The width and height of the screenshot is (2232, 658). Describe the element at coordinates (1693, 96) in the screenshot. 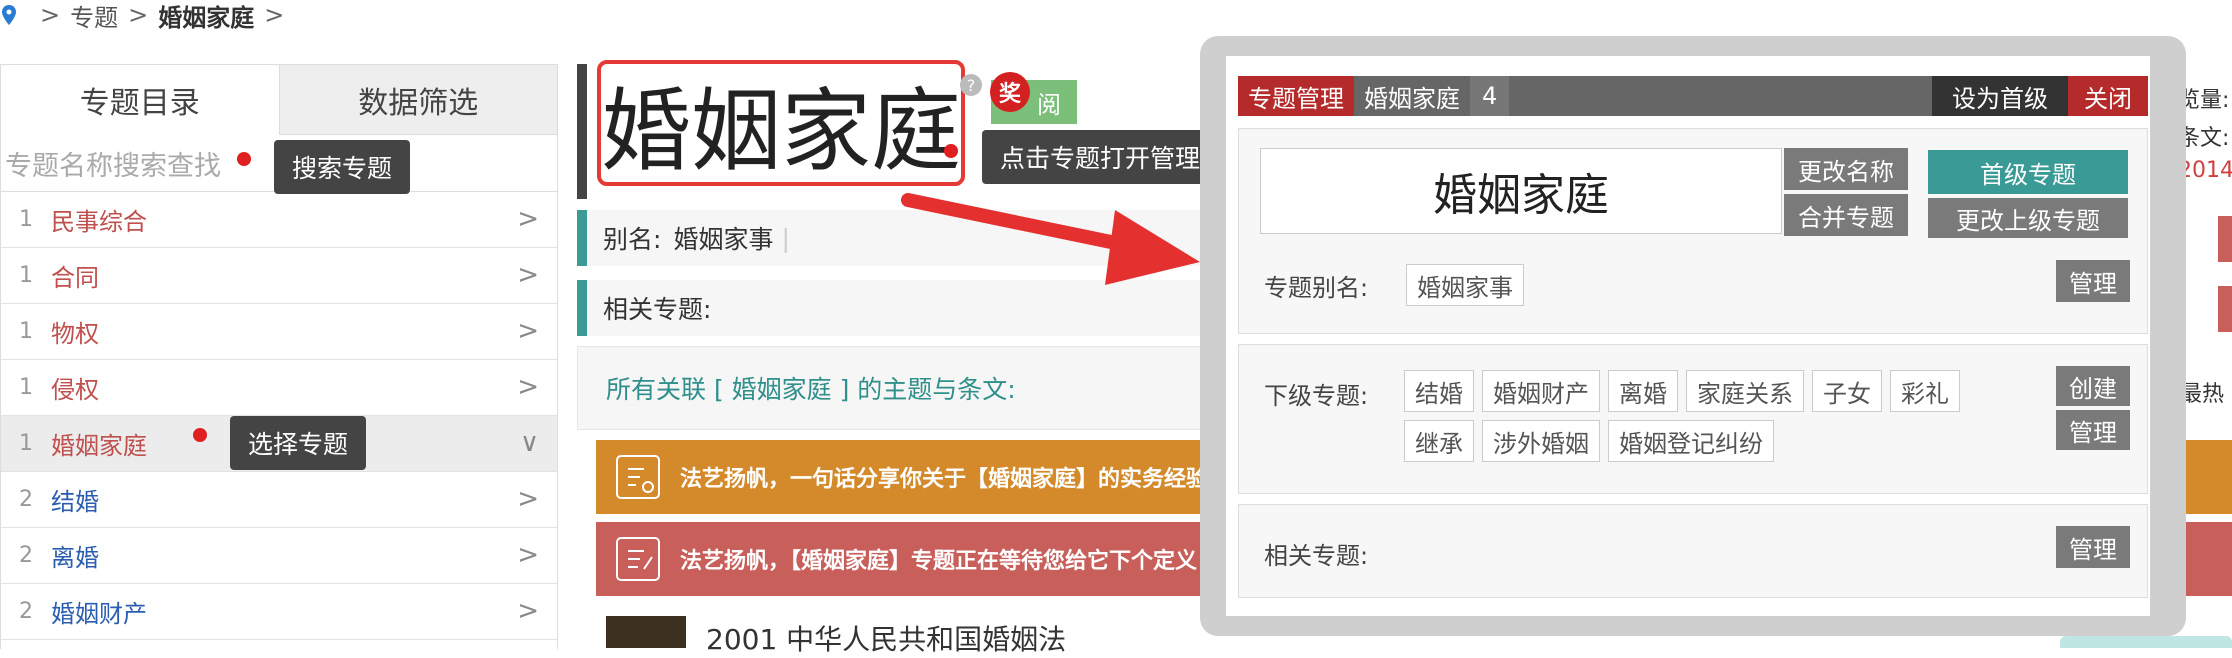

I see `modal-header: 专题管理 婚姻家庭 4 设为首级 关闭` at that location.